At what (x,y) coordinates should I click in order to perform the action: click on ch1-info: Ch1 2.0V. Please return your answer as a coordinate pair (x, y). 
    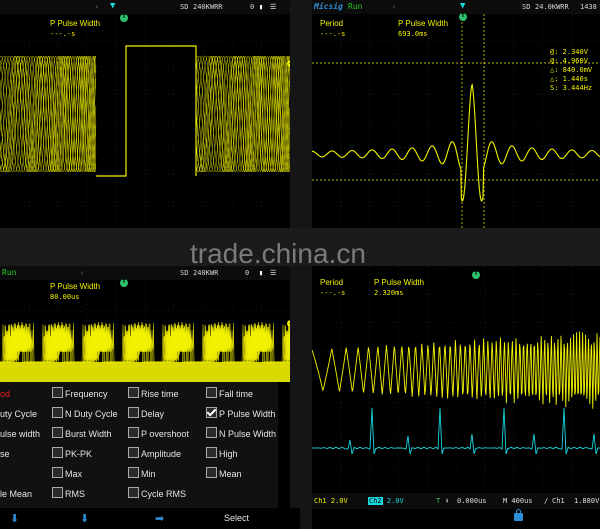
    Looking at the image, I should click on (331, 501).